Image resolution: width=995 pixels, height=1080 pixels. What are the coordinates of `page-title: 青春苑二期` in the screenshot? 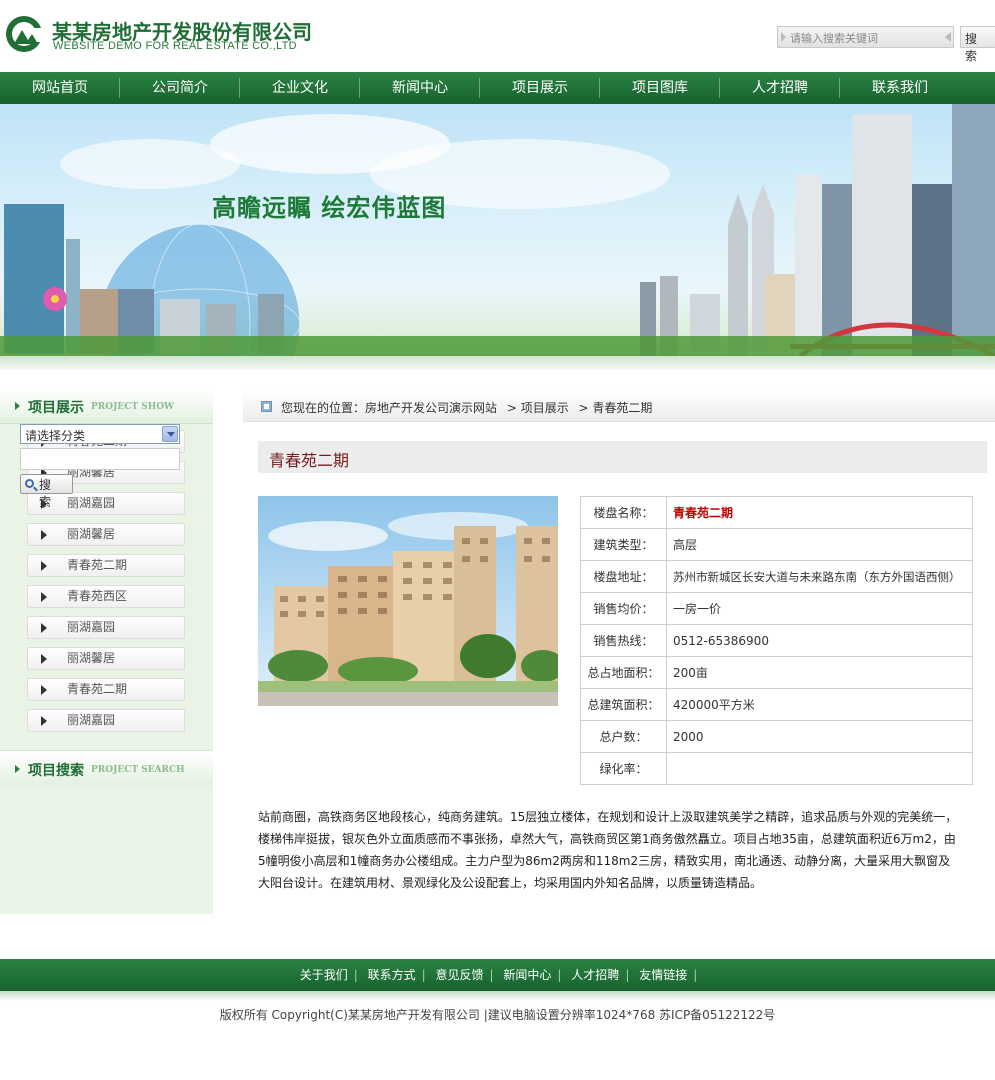 It's located at (622, 457).